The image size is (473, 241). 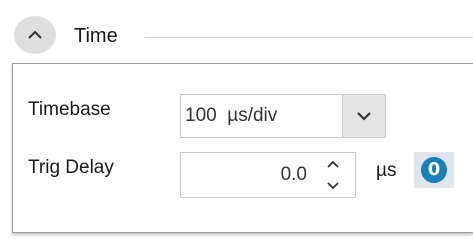 I want to click on zero-icon: 0, so click(x=434, y=170).